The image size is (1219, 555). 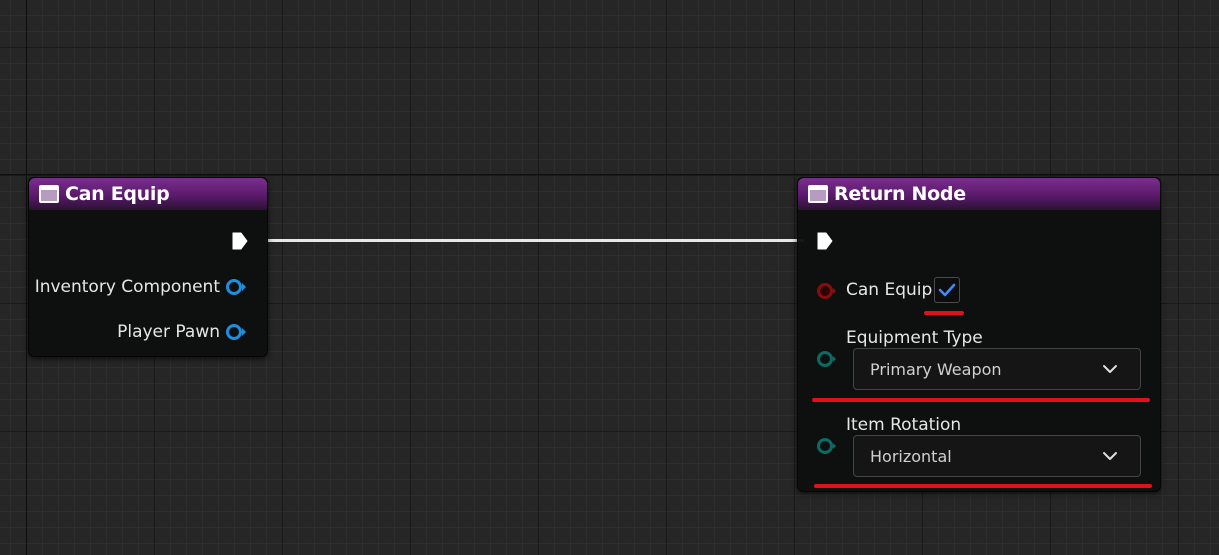 I want to click on can-equip-checkbox, so click(x=947, y=290).